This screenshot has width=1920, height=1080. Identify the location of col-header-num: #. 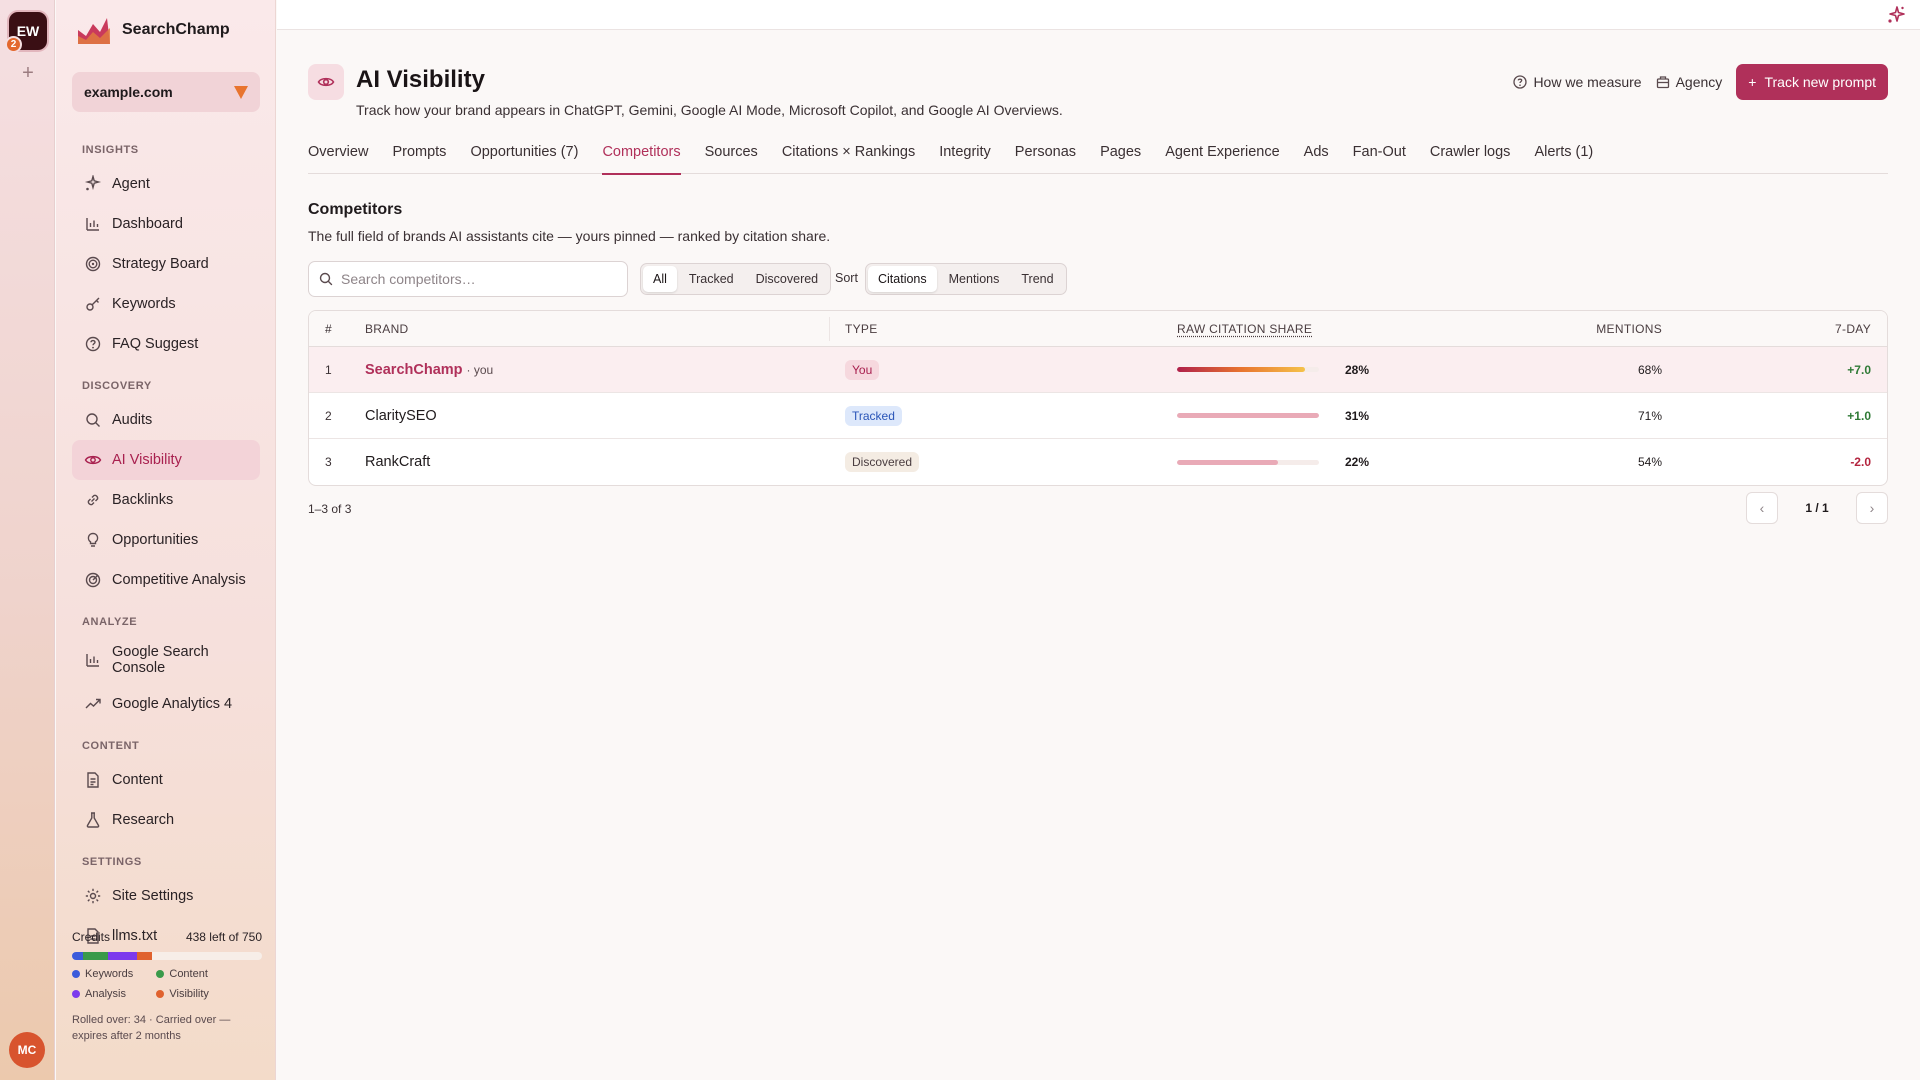
(328, 328).